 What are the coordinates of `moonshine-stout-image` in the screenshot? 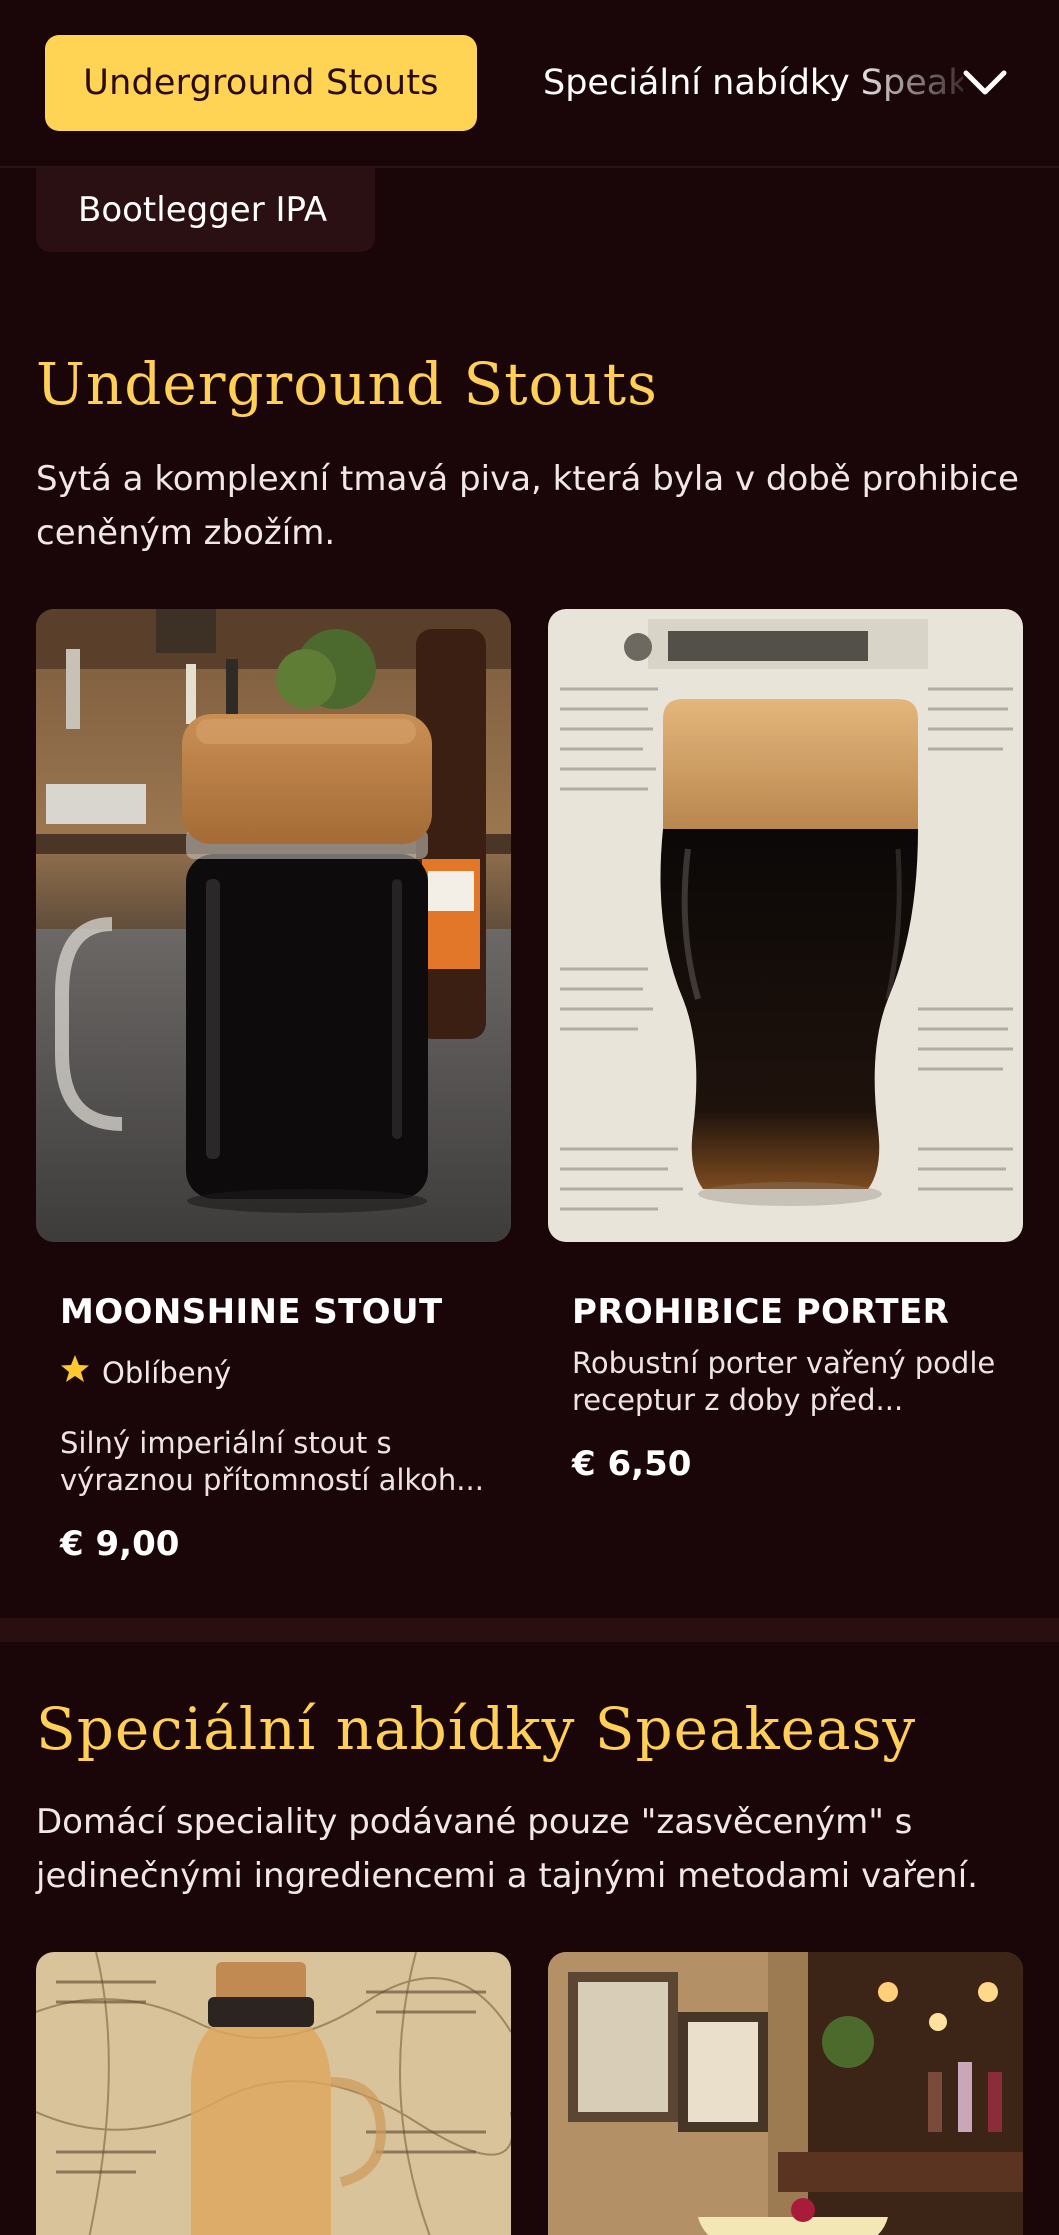 It's located at (273, 925).